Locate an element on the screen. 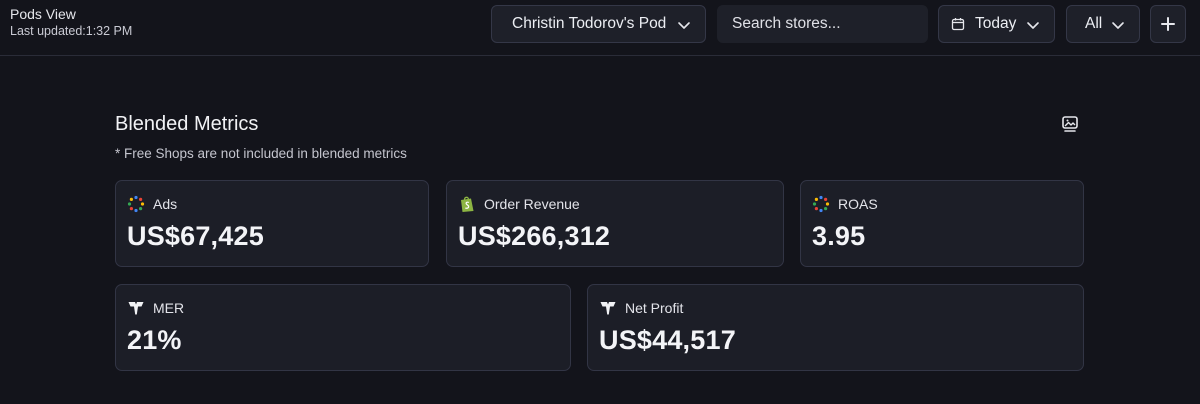 This screenshot has width=1200, height=404. filter-select: All is located at coordinates (1103, 24).